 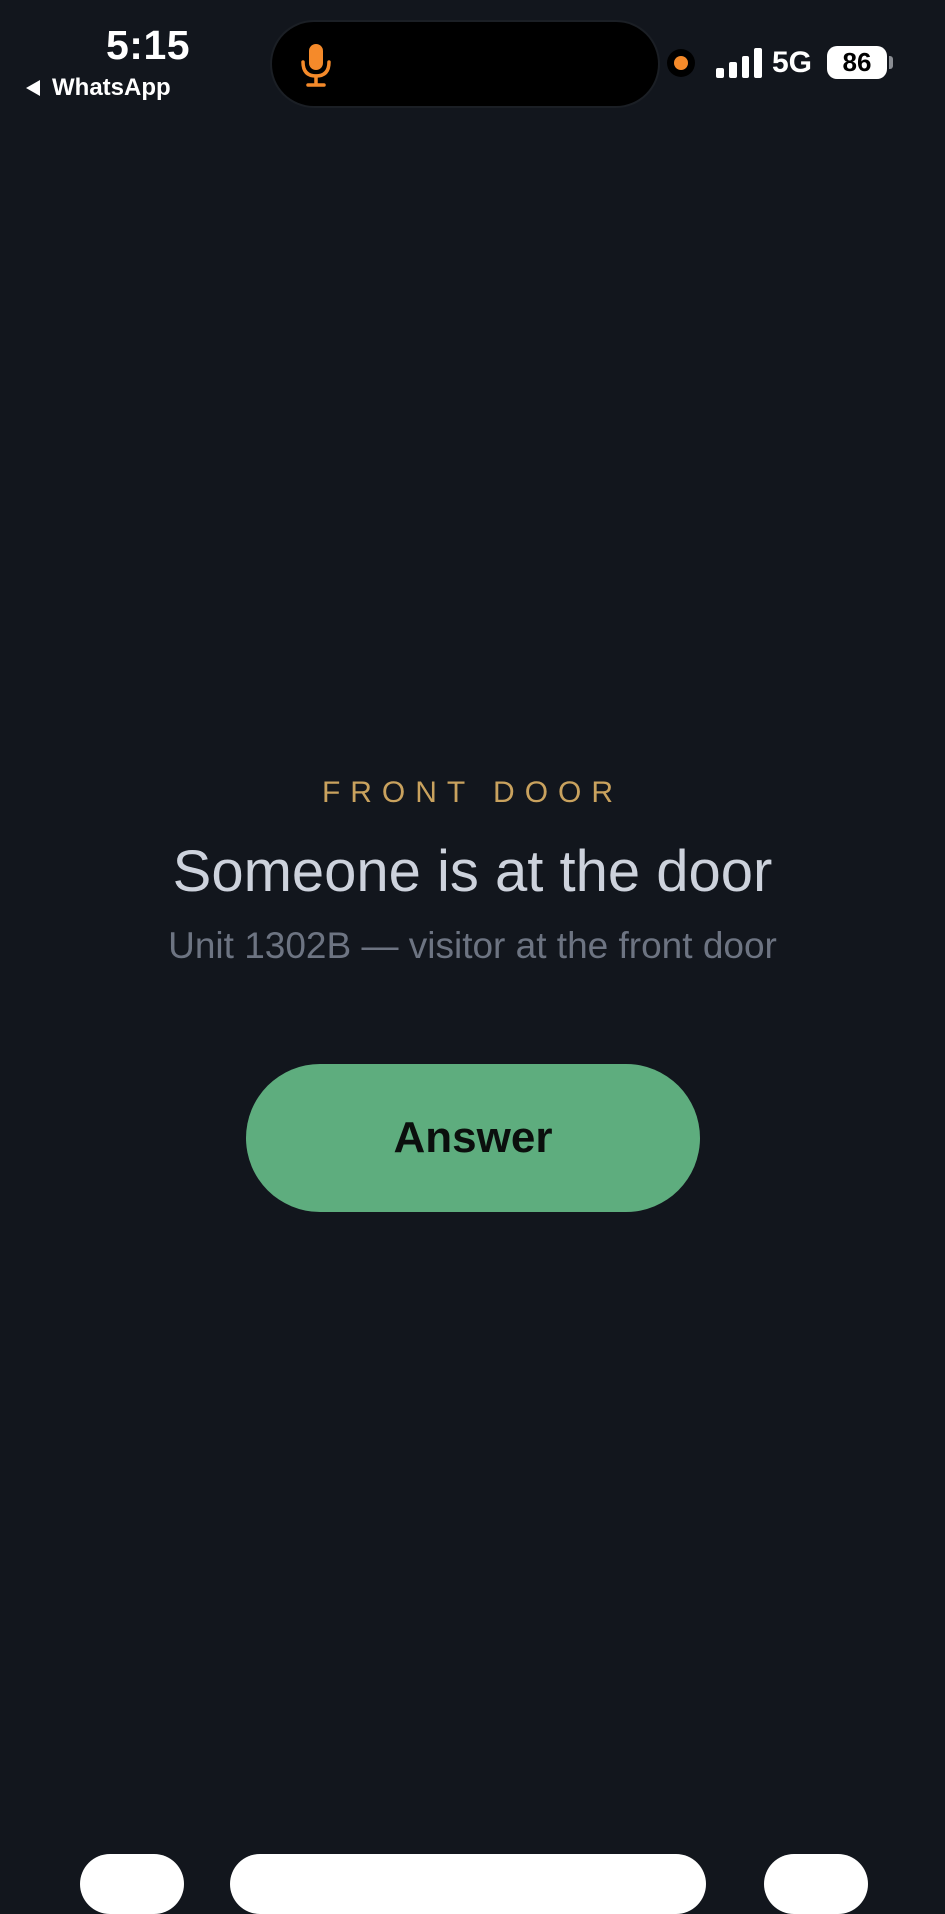 What do you see at coordinates (792, 62) in the screenshot?
I see `network-type: 5G` at bounding box center [792, 62].